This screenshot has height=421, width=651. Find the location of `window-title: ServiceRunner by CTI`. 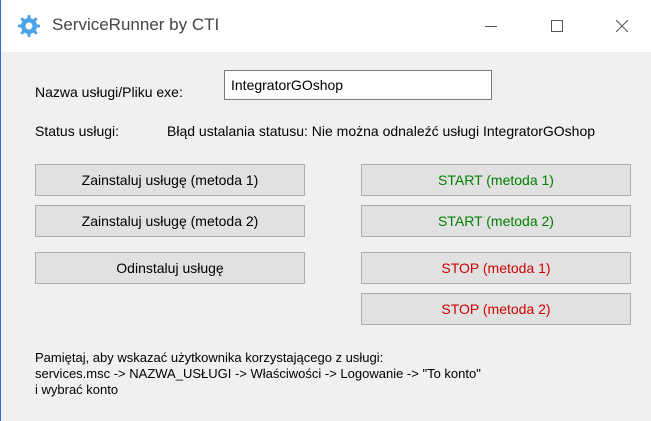

window-title: ServiceRunner by CTI is located at coordinates (136, 24).